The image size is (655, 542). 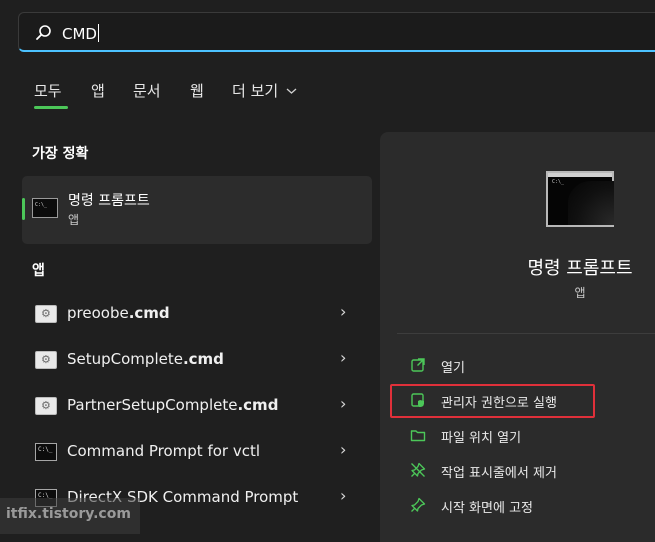 I want to click on watermark-text: itfix.tistory.com, so click(x=68, y=514).